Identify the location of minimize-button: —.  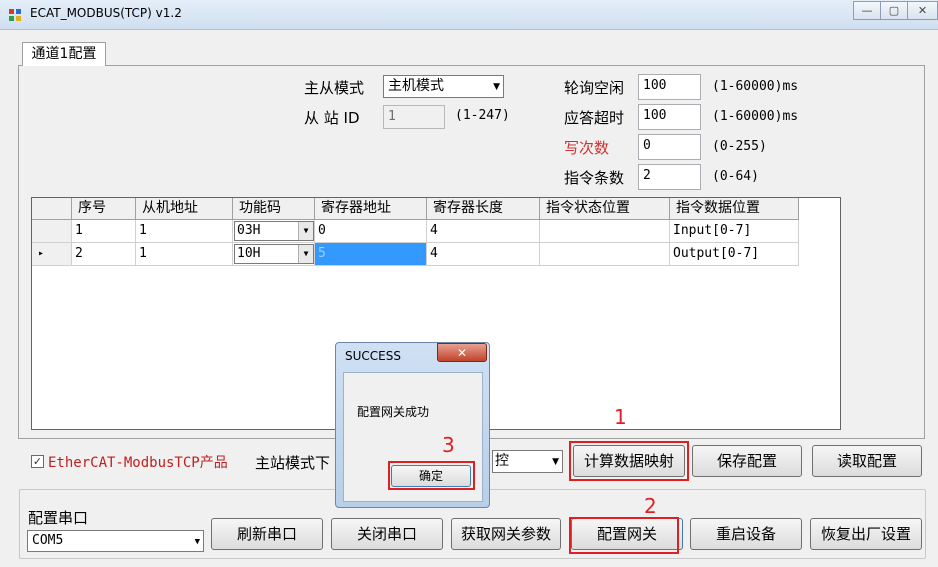
(867, 10).